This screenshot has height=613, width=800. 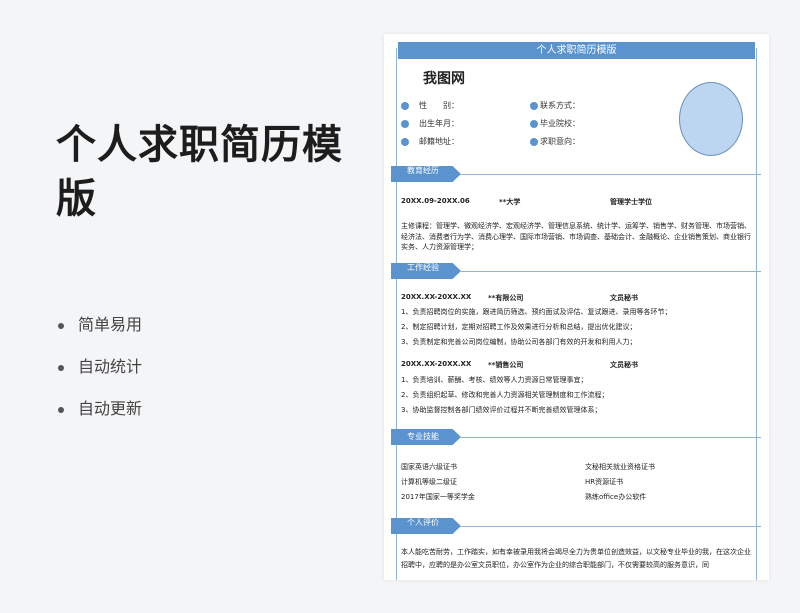 What do you see at coordinates (426, 437) in the screenshot?
I see `section-tag: 专业技能` at bounding box center [426, 437].